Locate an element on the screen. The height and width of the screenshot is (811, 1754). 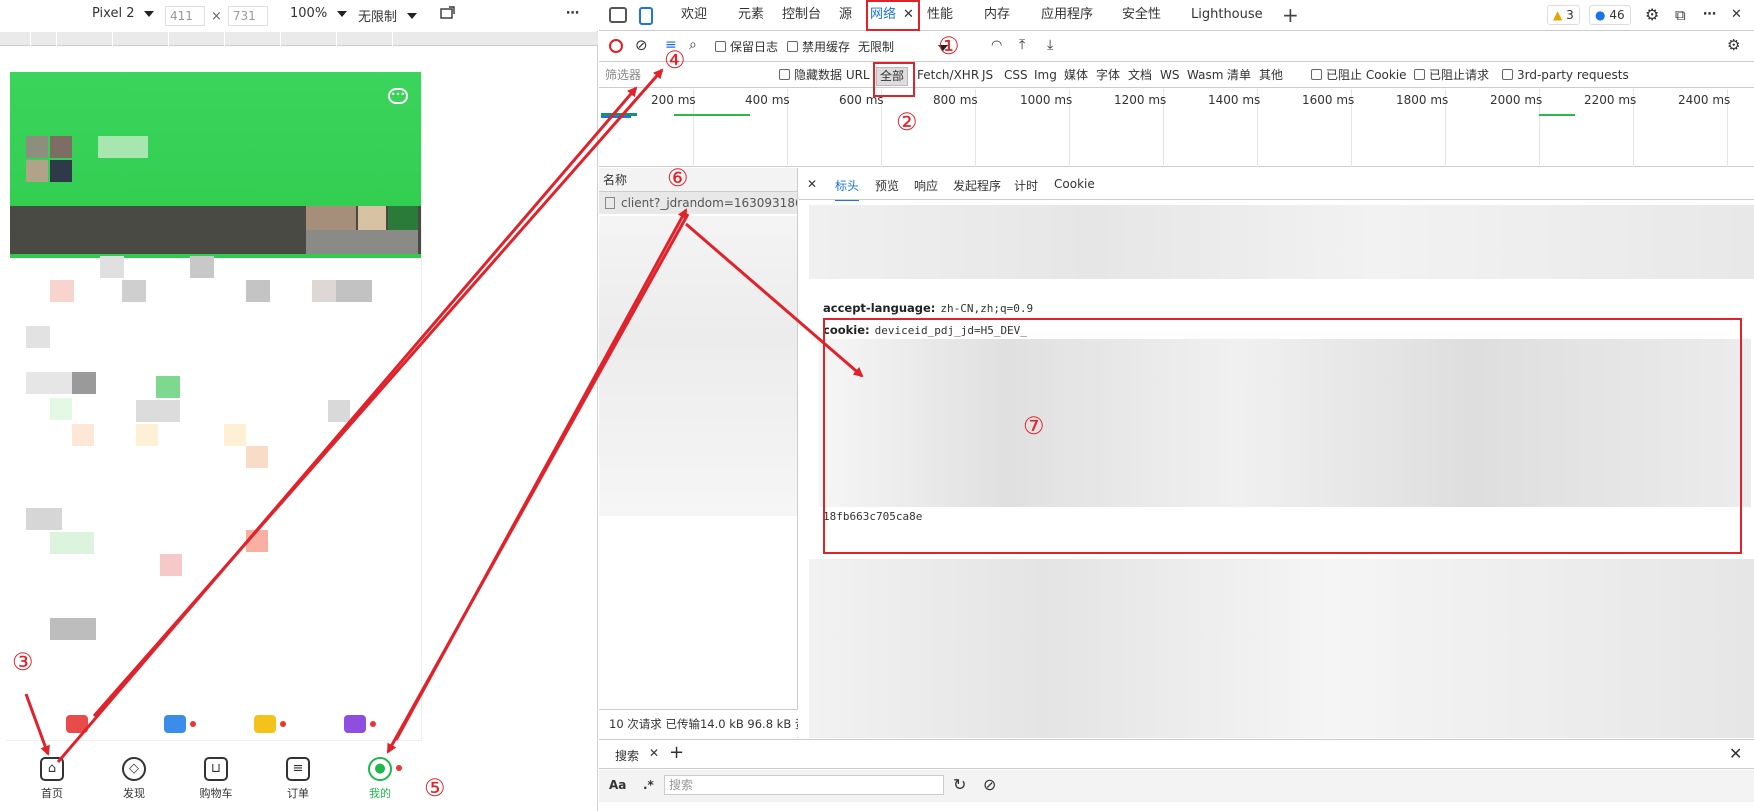
filter-type-fetch: Fetch/XHR is located at coordinates (948, 75).